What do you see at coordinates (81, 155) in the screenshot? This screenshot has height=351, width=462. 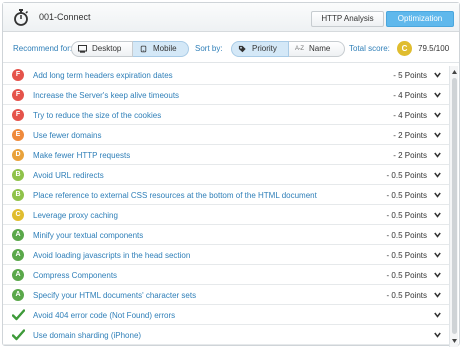 I see `rule-title: Make fewer HTTP requests` at bounding box center [81, 155].